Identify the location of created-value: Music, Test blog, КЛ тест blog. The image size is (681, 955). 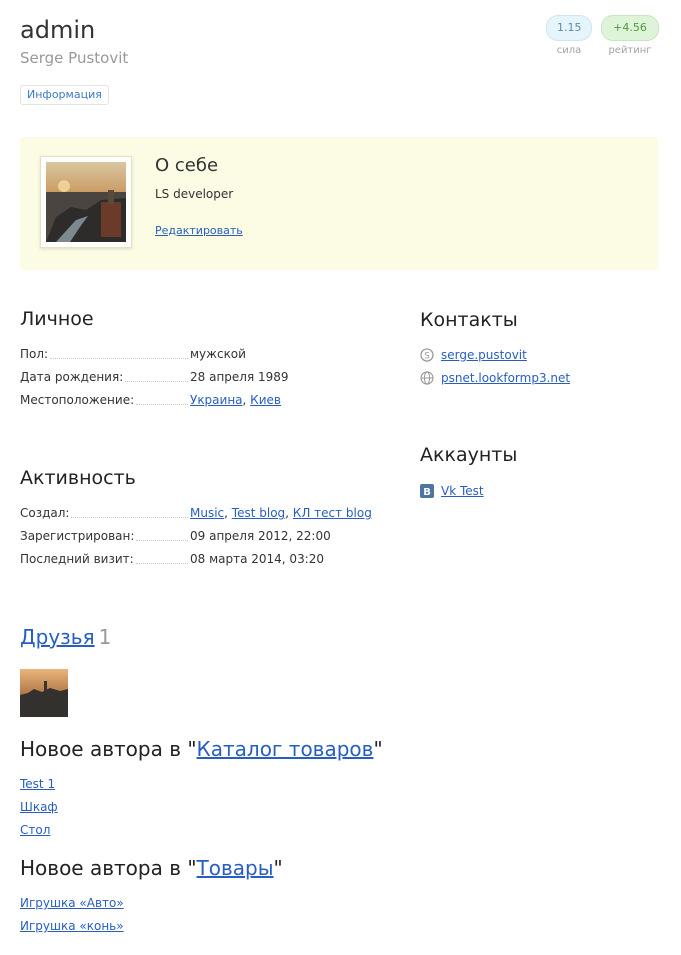
(281, 513).